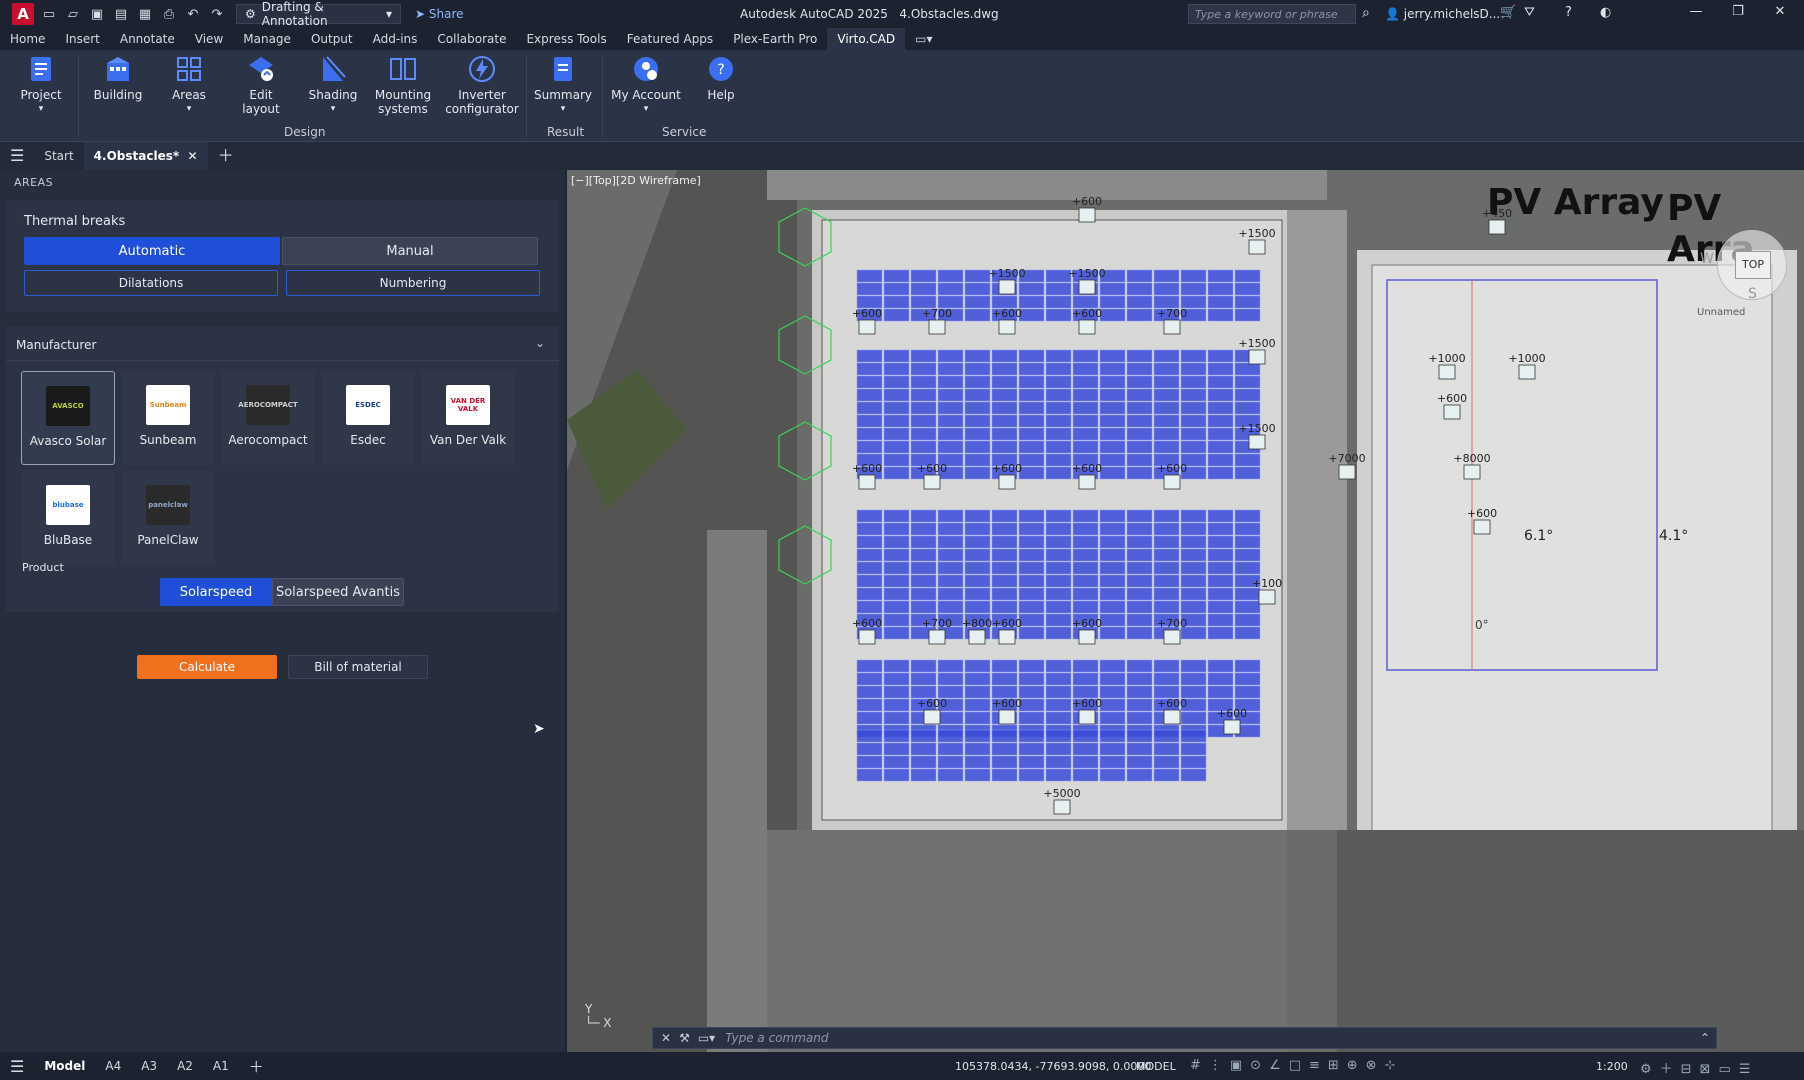 The width and height of the screenshot is (1804, 1080). What do you see at coordinates (1705, 1038) in the screenshot?
I see `chevron-up-icon: ⌃` at bounding box center [1705, 1038].